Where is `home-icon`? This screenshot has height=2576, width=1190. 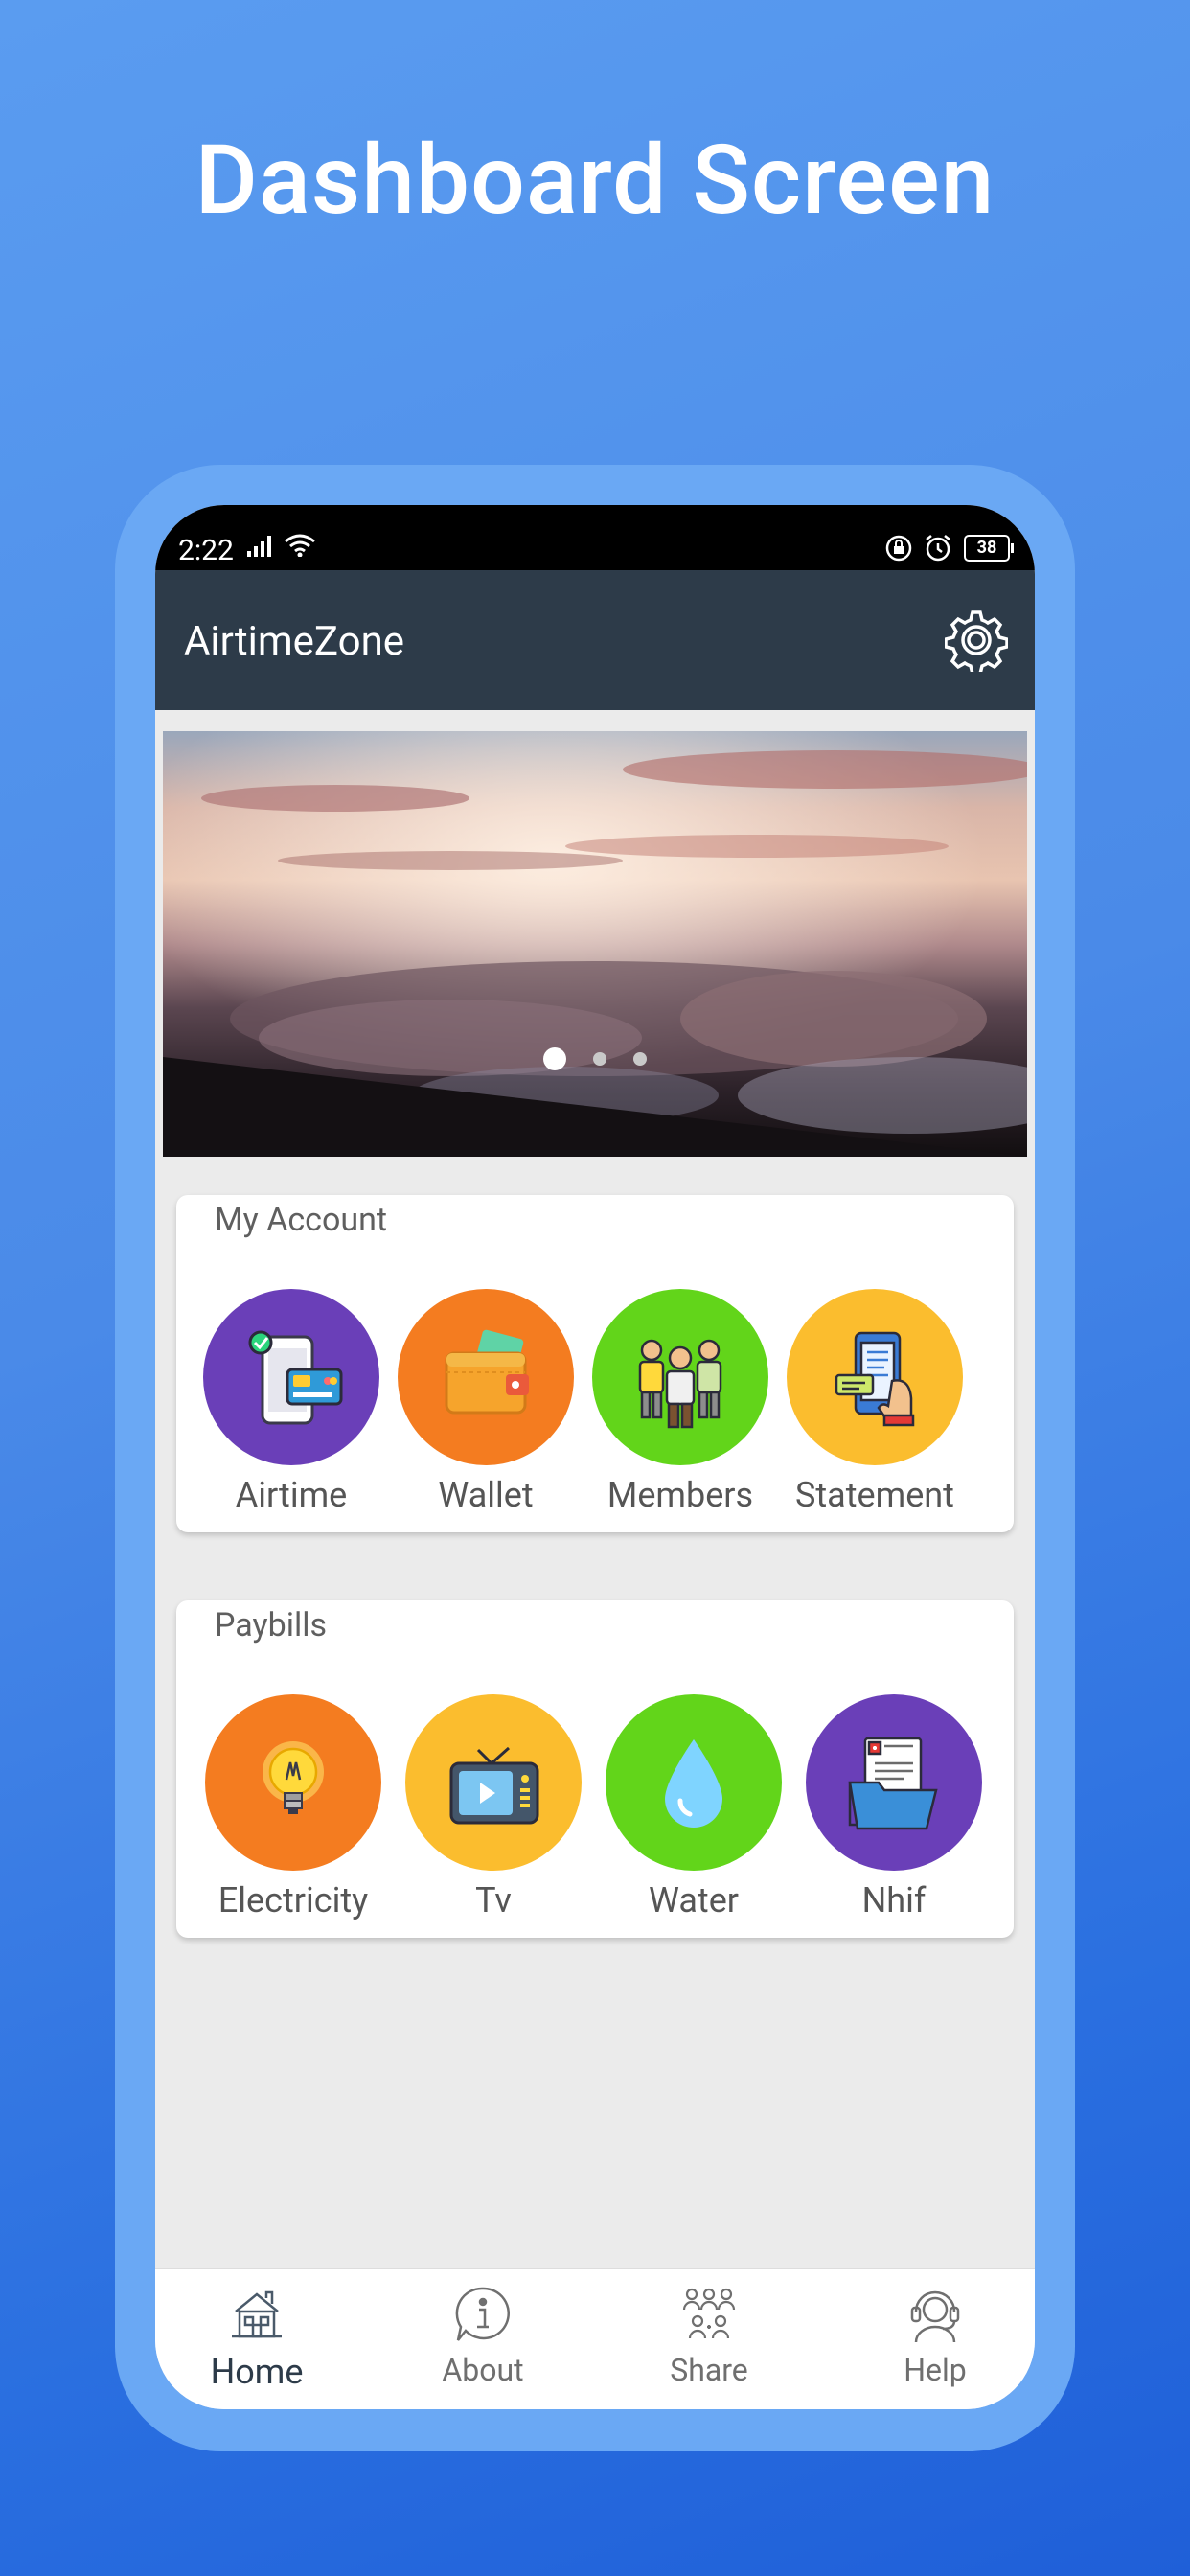
home-icon is located at coordinates (257, 2314).